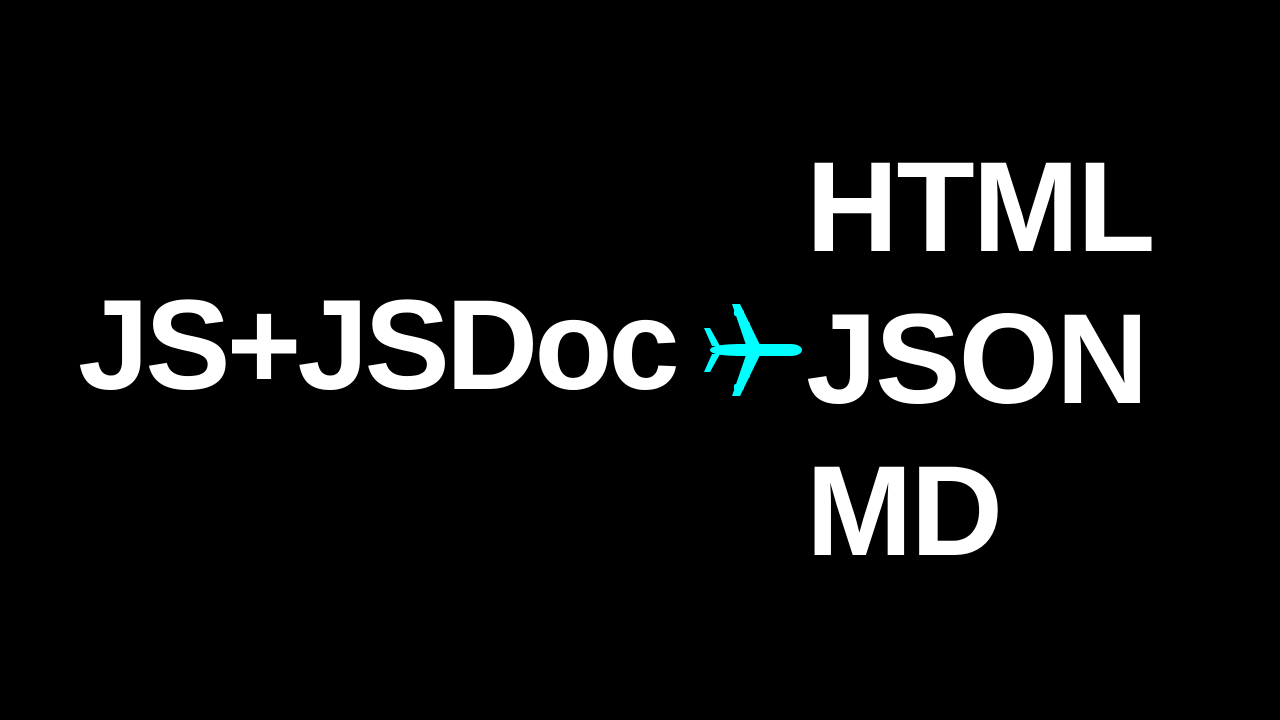  I want to click on target-md: MD, so click(904, 511).